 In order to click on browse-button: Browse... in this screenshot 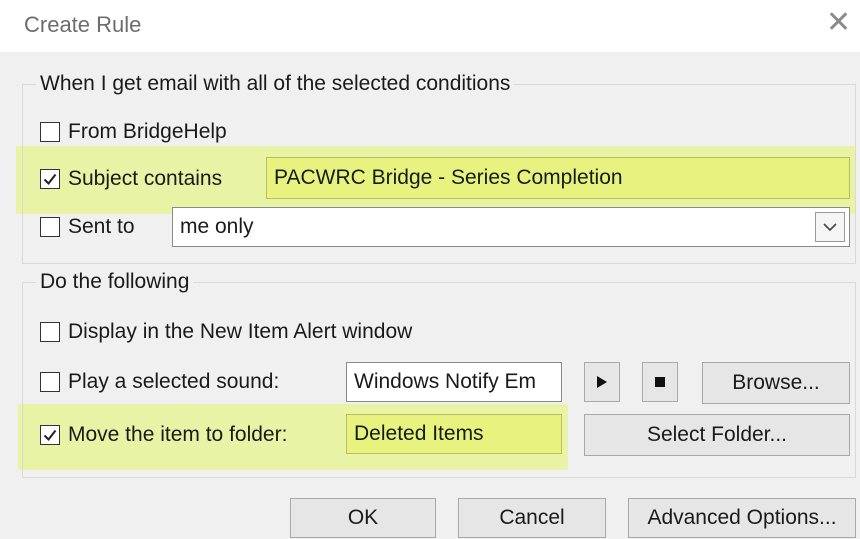, I will do `click(776, 383)`.